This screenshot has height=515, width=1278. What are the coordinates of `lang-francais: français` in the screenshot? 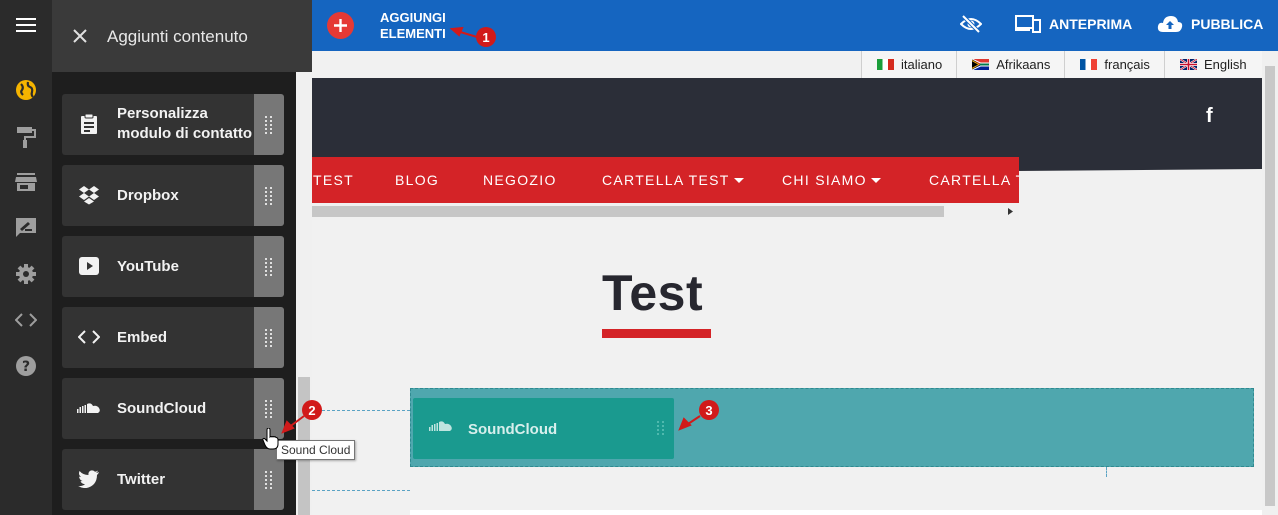 It's located at (1114, 64).